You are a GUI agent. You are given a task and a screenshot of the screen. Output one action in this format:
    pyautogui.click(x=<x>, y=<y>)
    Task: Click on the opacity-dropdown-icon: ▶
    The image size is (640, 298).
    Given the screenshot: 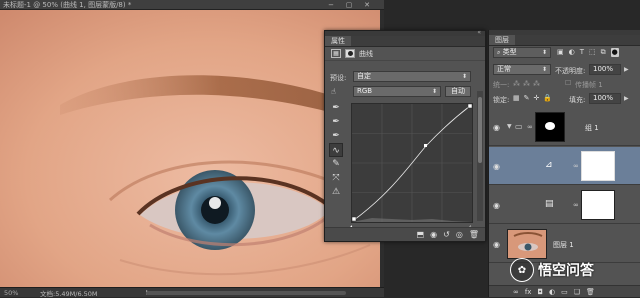 What is the action you would take?
    pyautogui.click(x=626, y=69)
    